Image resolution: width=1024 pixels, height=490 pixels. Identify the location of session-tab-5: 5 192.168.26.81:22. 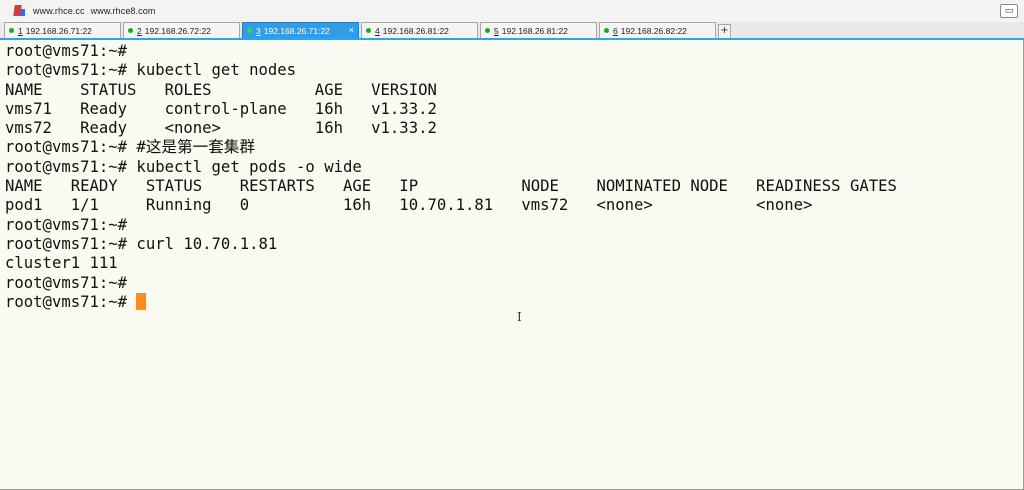
(538, 30).